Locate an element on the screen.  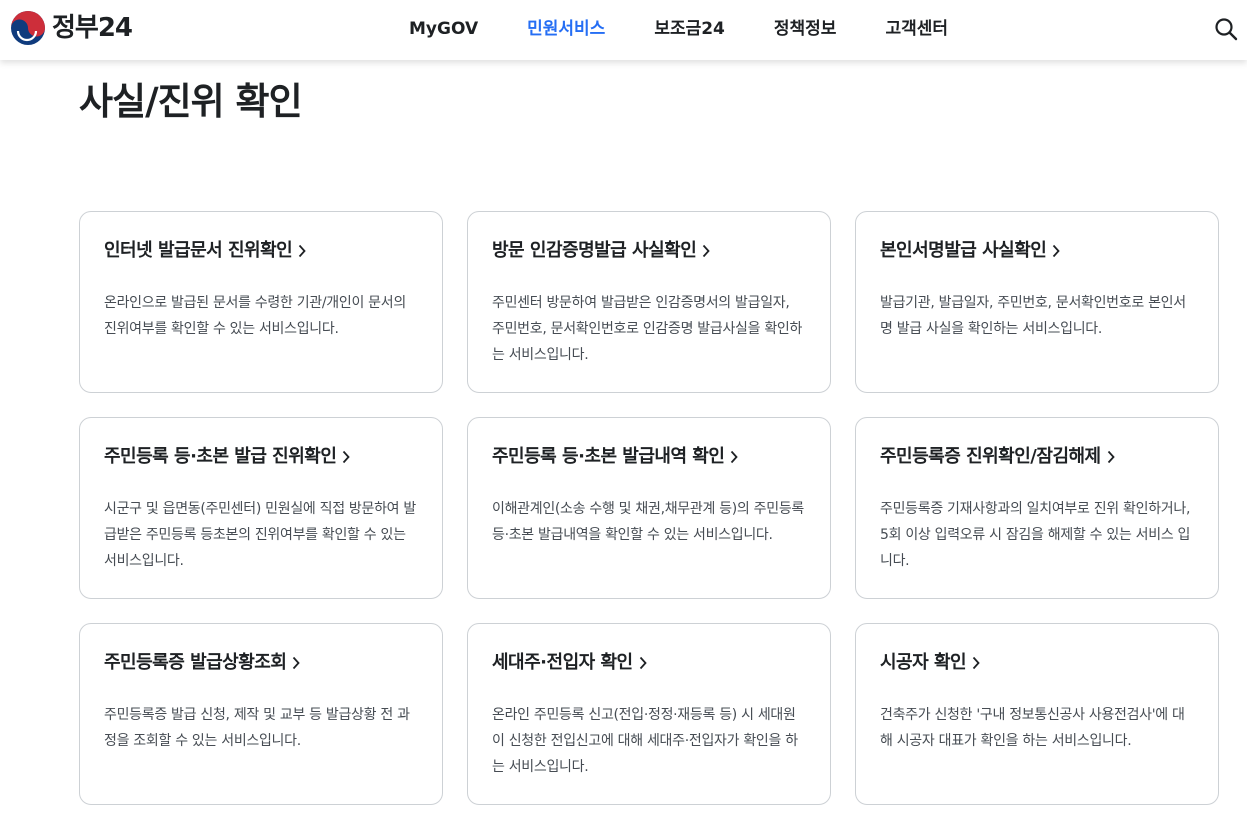
search-icon is located at coordinates (1226, 29).